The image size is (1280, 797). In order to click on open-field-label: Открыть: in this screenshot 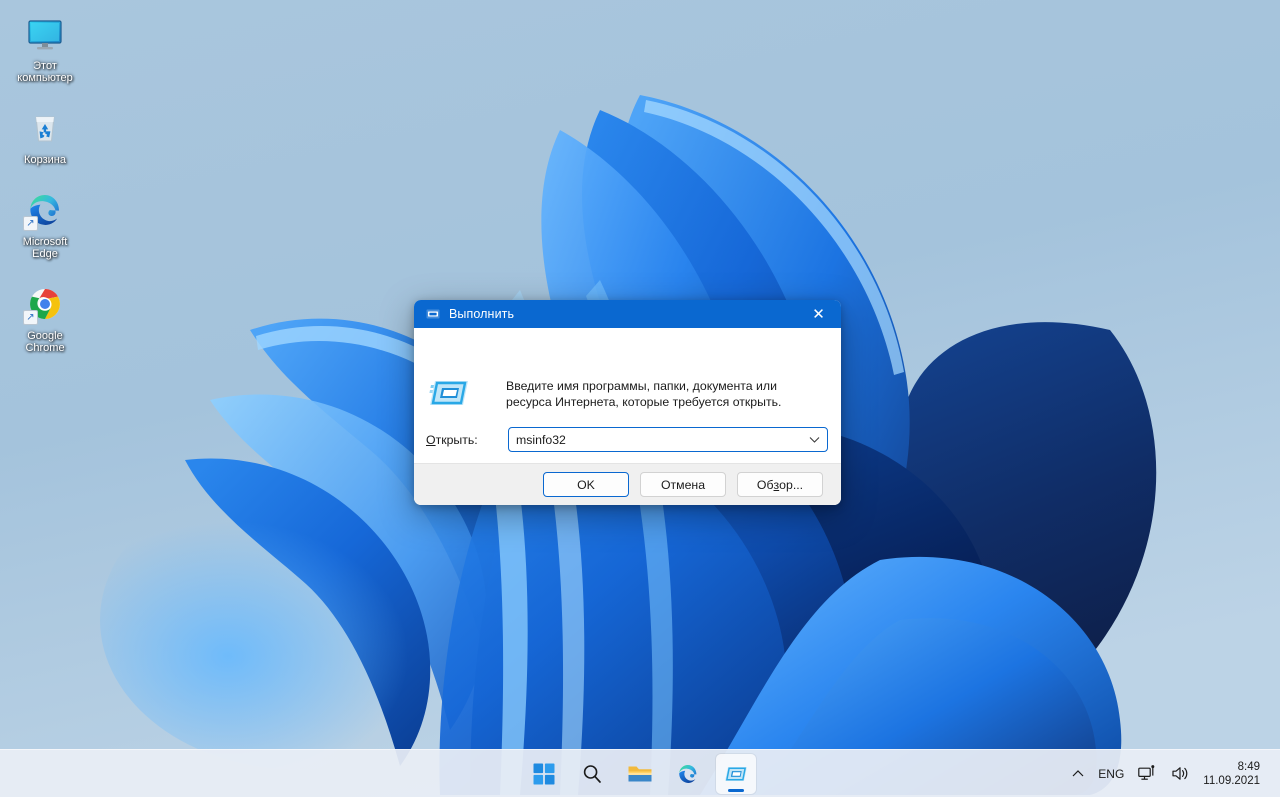, I will do `click(467, 440)`.